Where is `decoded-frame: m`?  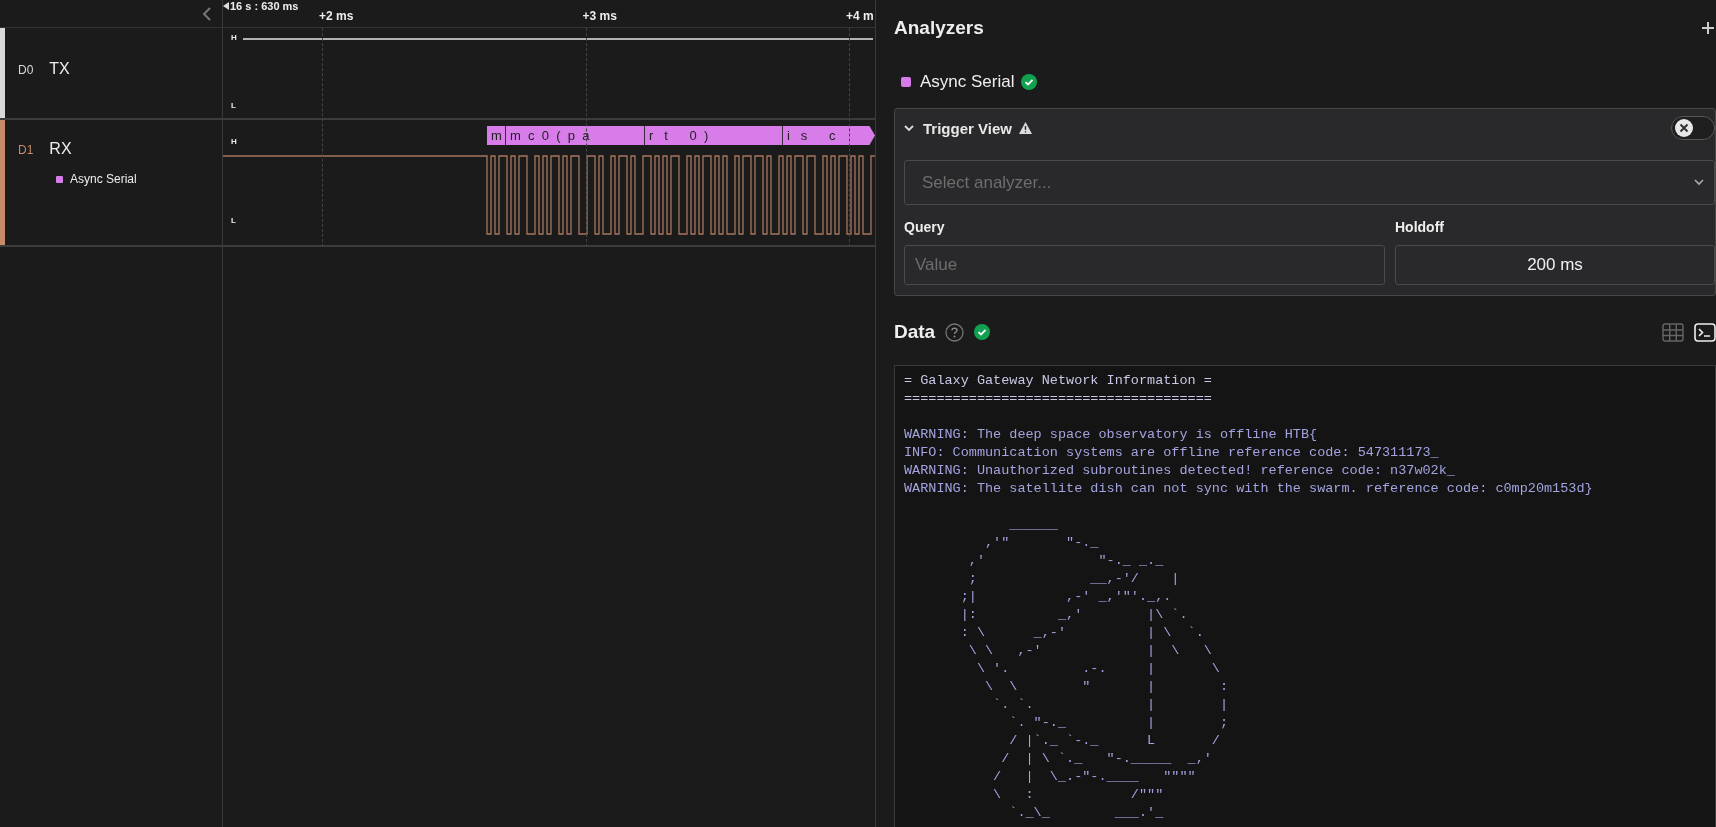
decoded-frame: m is located at coordinates (496, 135).